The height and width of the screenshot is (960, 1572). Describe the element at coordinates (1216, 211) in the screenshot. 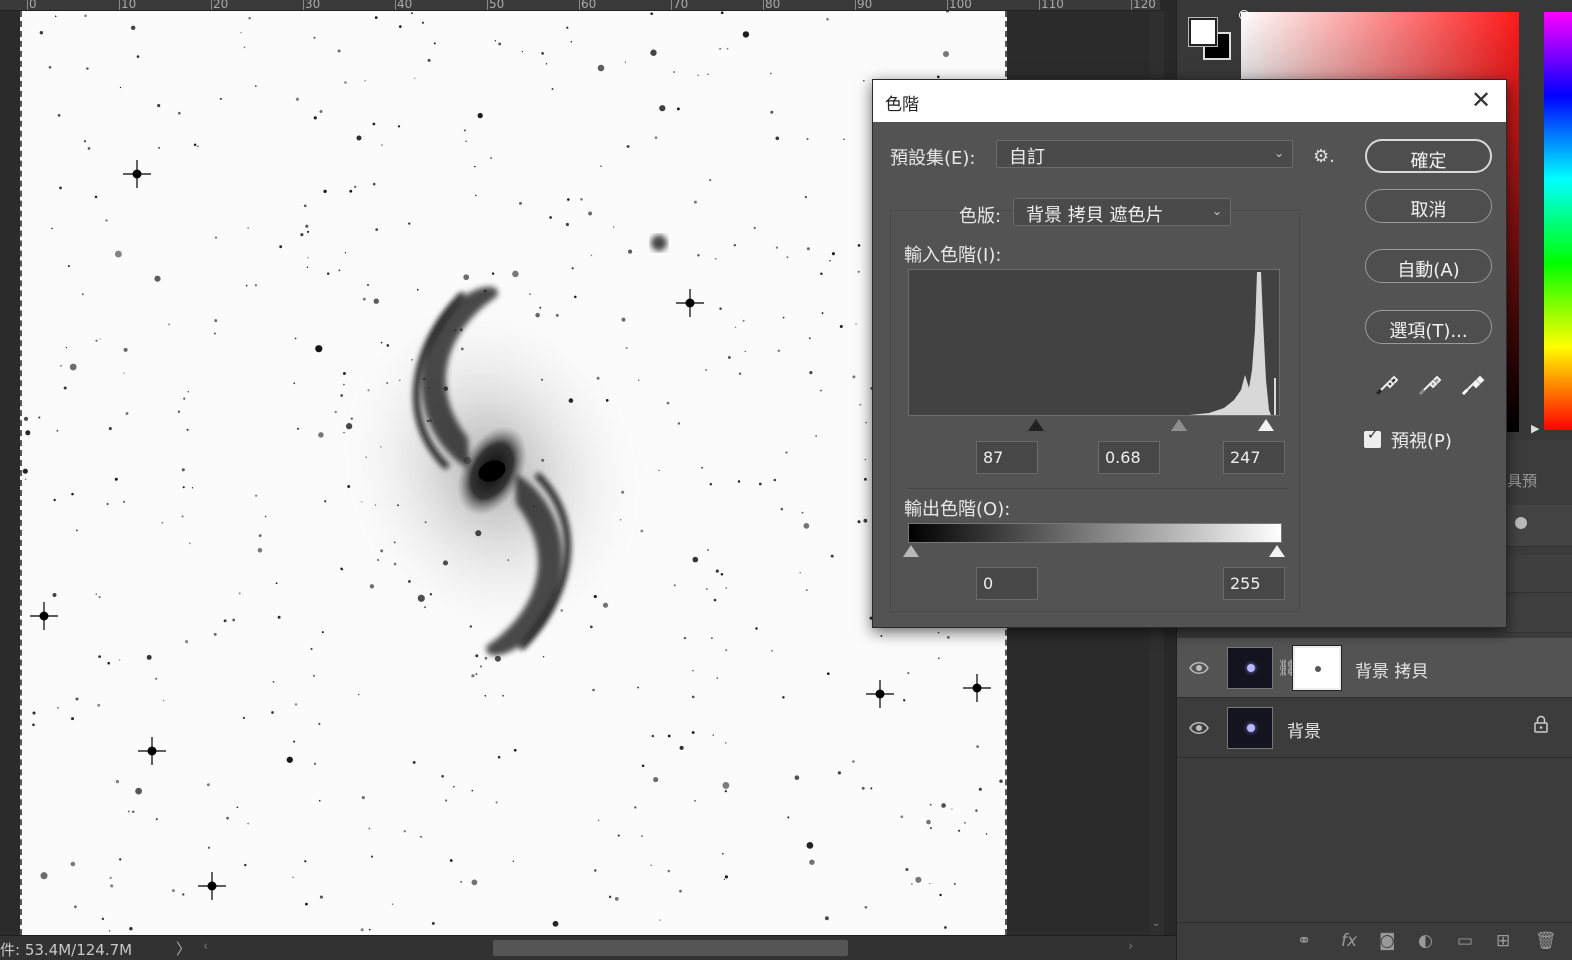

I see `chevron-down-icon: ⌄` at that location.